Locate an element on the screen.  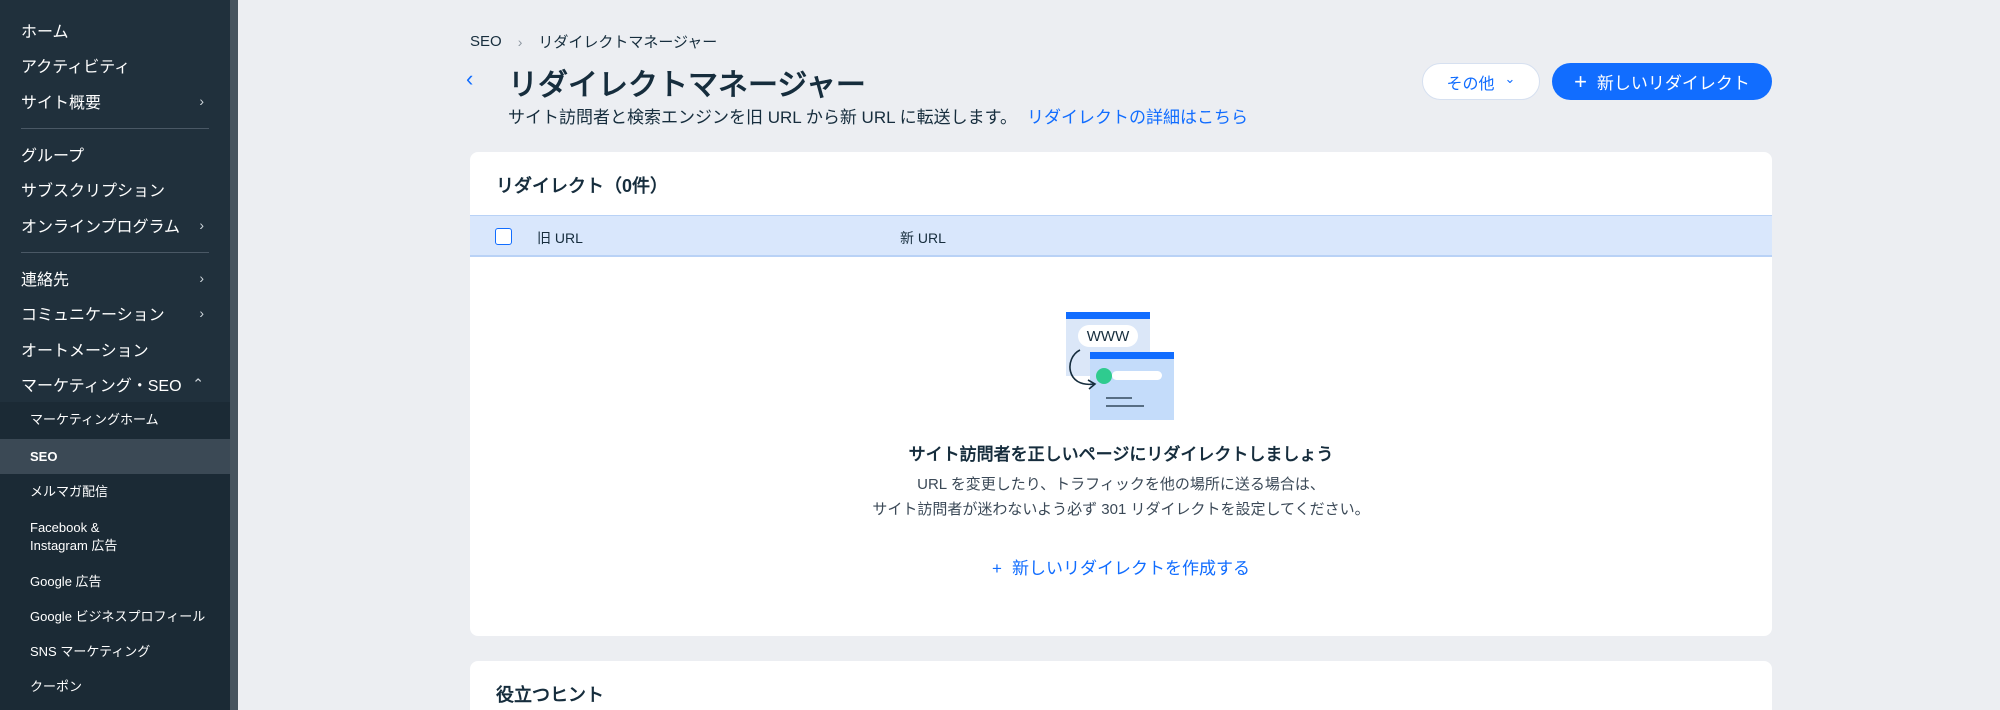
redirect-illustration-icon: WWW is located at coordinates (1120, 366).